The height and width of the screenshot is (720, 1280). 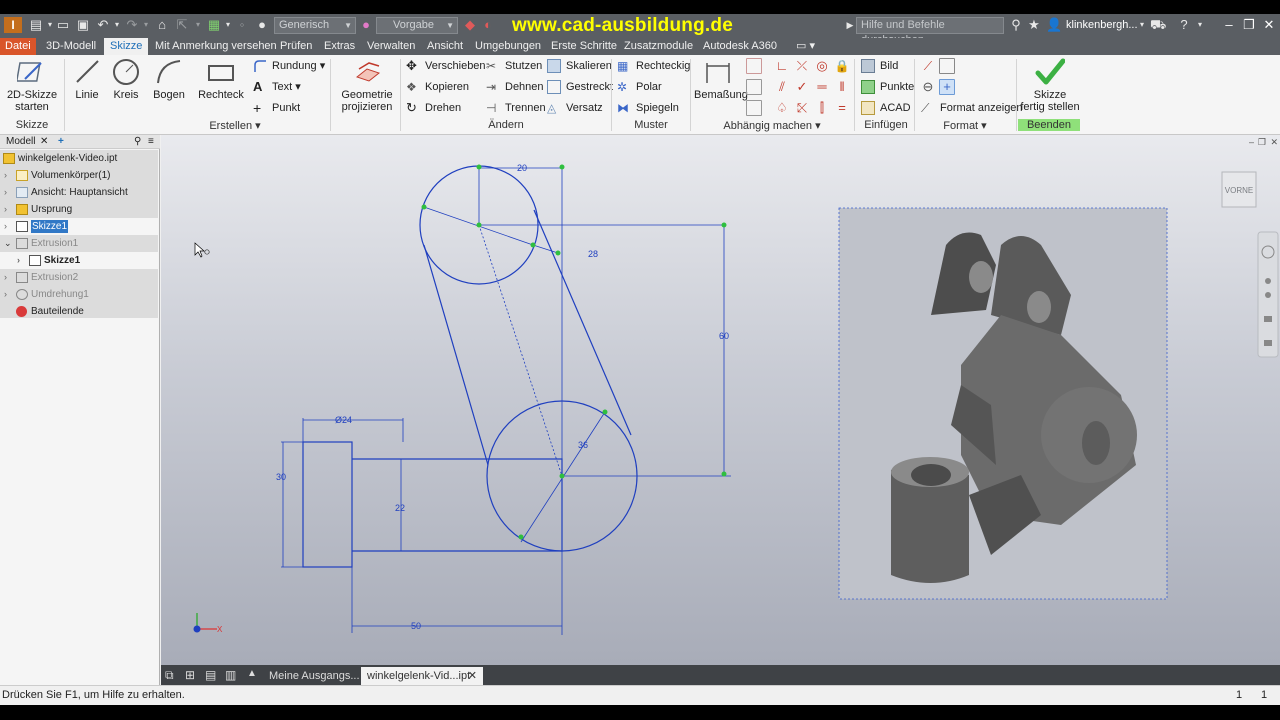 What do you see at coordinates (772, 125) in the screenshot?
I see `group-label-abhaengig: Abhängig machen ▾` at bounding box center [772, 125].